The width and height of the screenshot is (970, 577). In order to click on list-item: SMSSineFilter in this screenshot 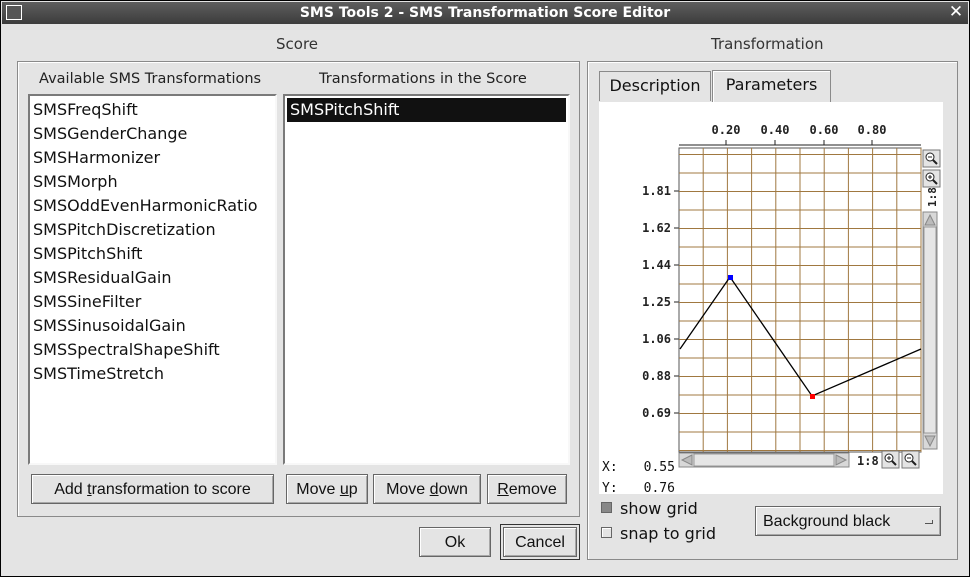, I will do `click(152, 302)`.